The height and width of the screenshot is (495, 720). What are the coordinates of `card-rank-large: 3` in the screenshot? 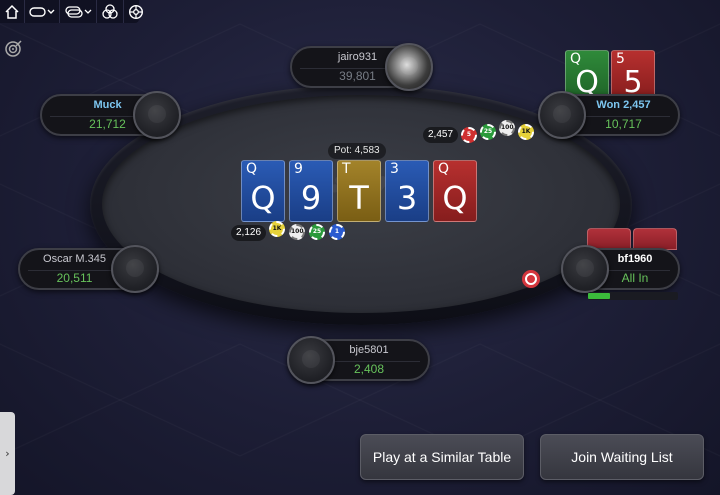 It's located at (407, 198).